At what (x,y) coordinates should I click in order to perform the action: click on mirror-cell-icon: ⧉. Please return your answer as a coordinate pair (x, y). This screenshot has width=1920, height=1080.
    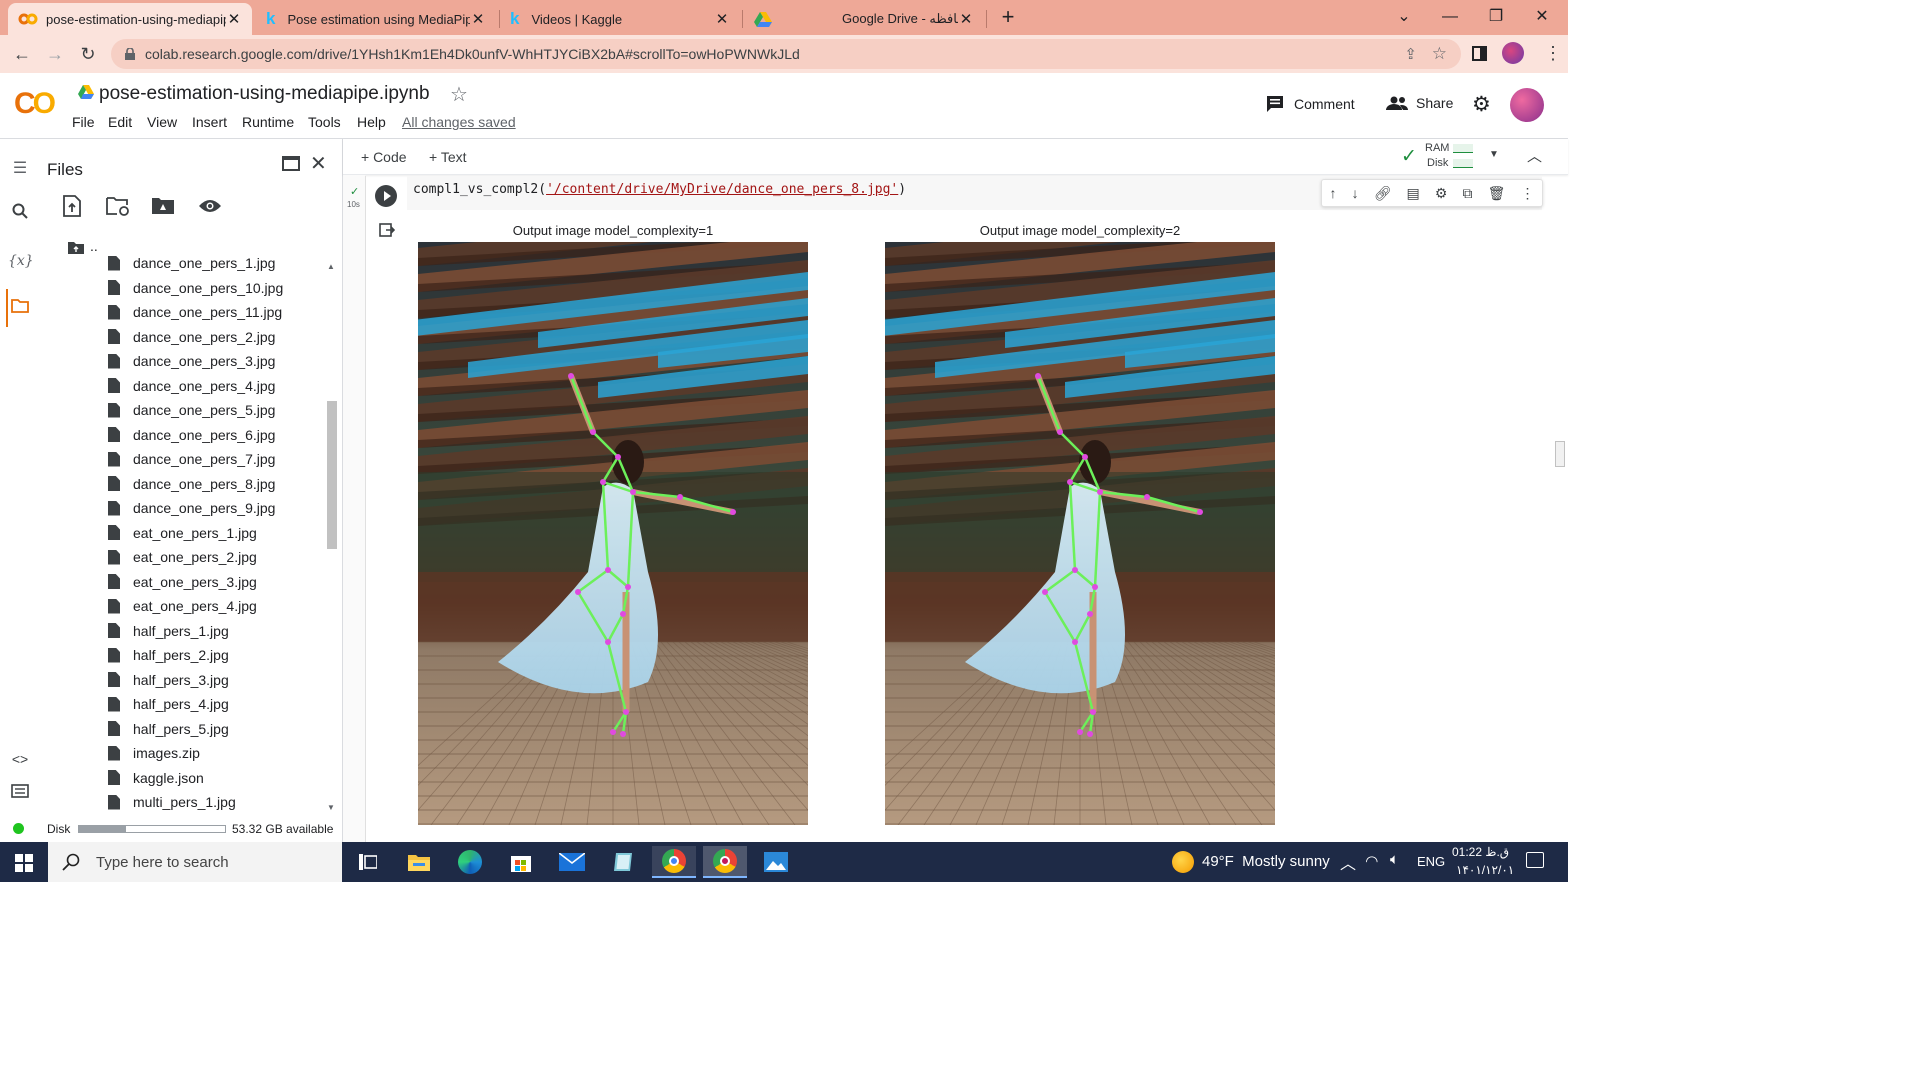
    Looking at the image, I should click on (1468, 193).